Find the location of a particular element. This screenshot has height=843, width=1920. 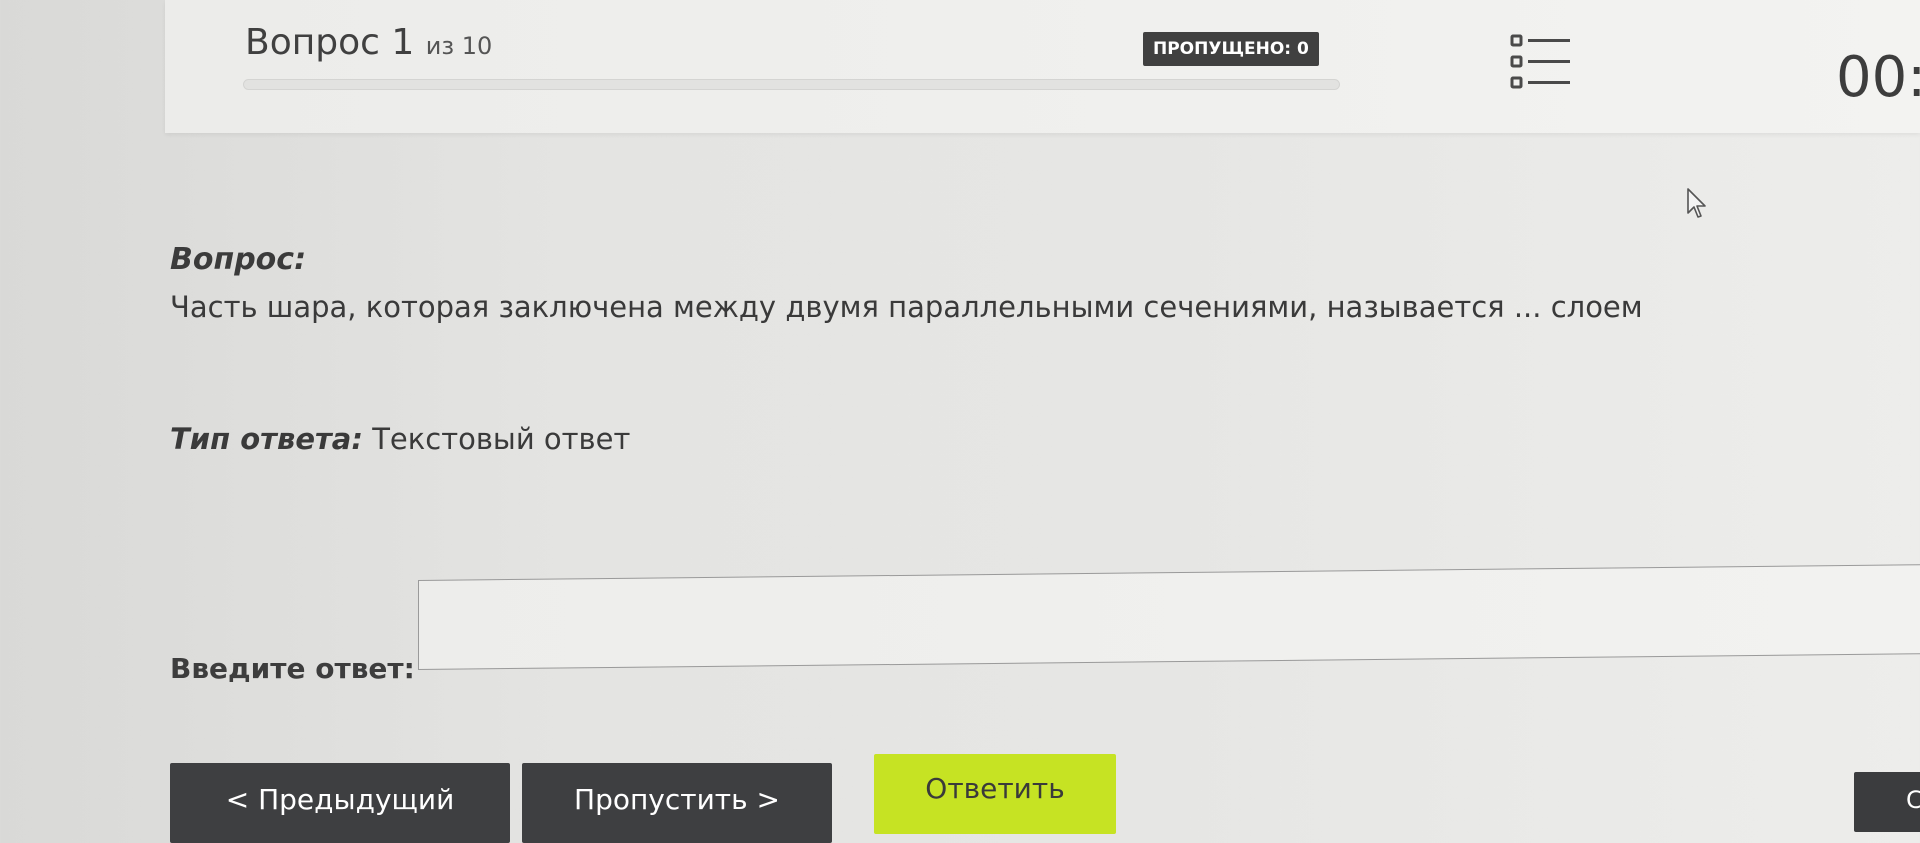

question-label: Вопрос: is located at coordinates (238, 259).